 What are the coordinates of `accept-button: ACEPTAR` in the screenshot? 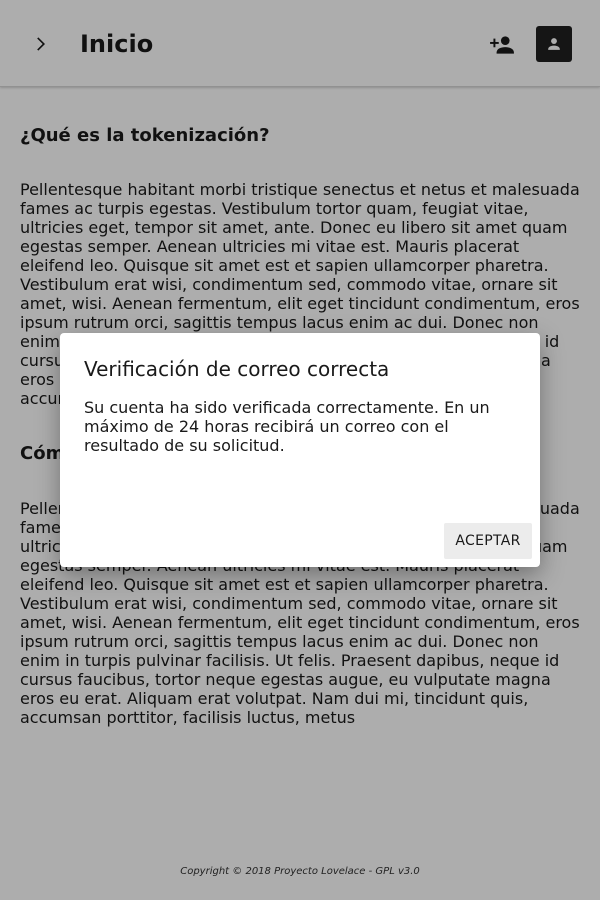 It's located at (488, 541).